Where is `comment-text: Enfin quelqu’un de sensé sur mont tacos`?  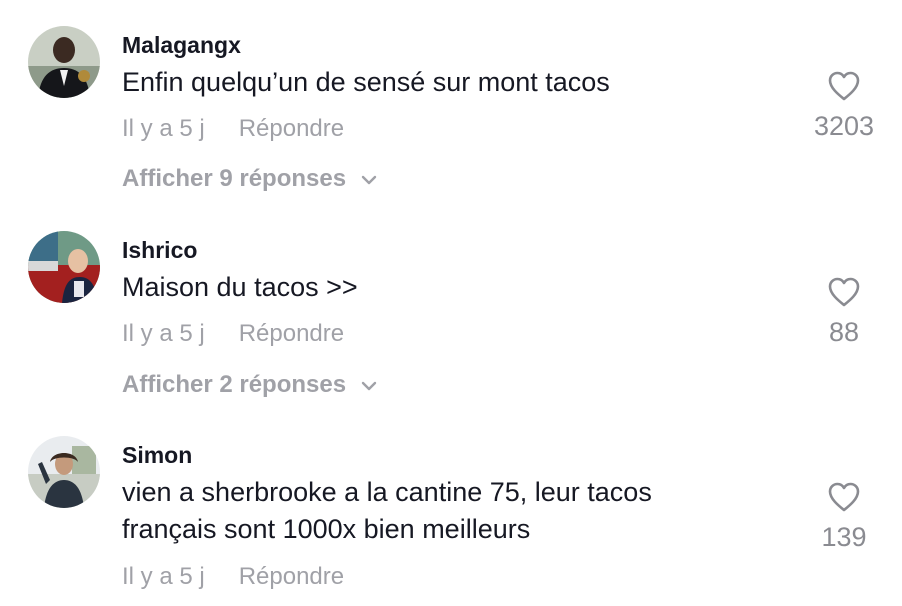 comment-text: Enfin quelqu’un de sensé sur mont tacos is located at coordinates (366, 82).